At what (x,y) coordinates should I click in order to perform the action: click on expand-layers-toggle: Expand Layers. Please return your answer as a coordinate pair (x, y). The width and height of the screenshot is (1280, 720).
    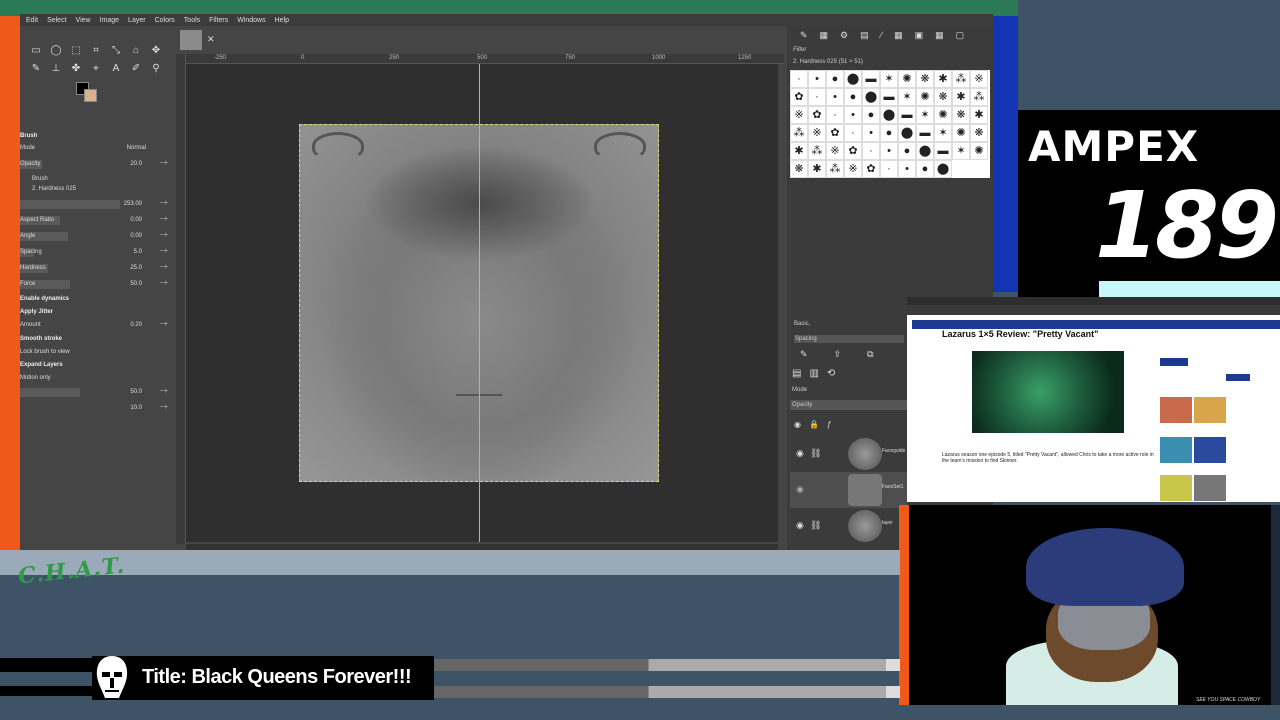
    Looking at the image, I should click on (41, 365).